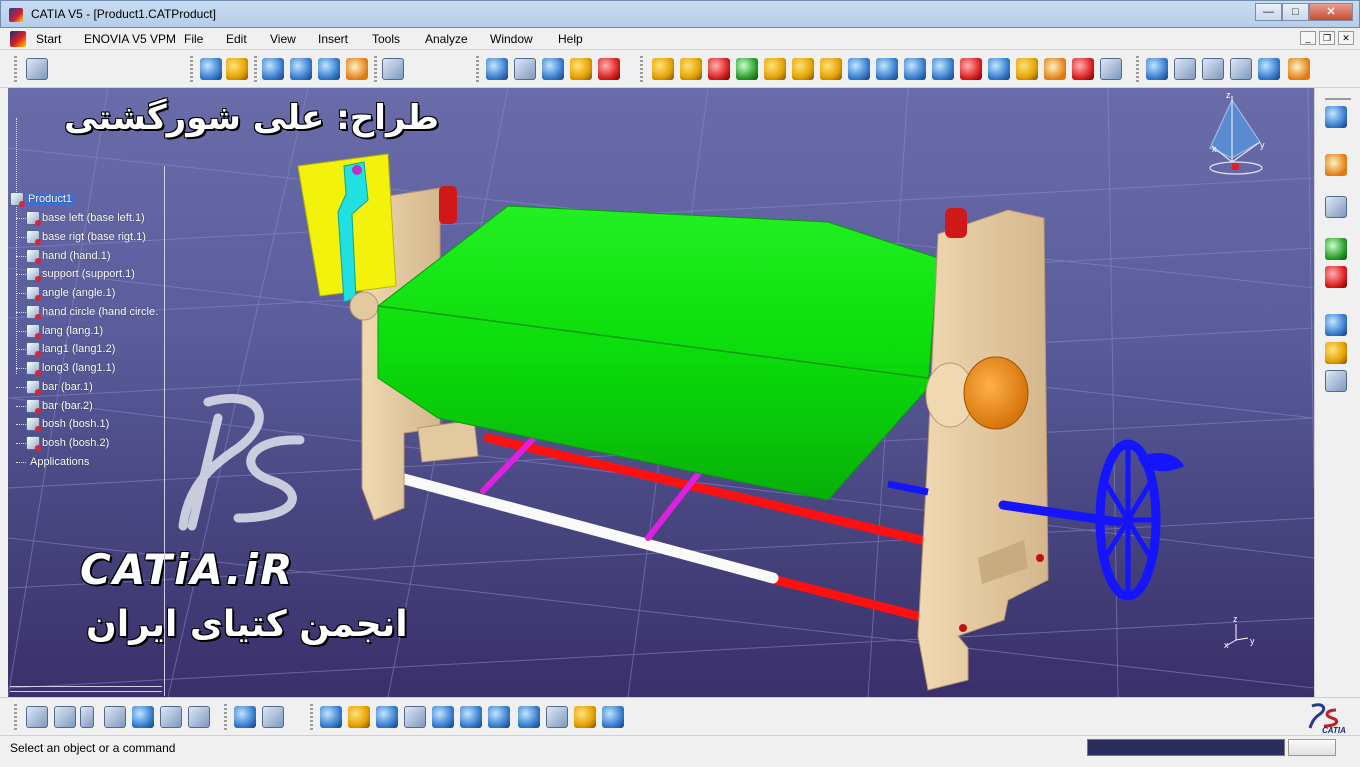  What do you see at coordinates (84, 312) in the screenshot?
I see `tree-node: hand circle (hand circle.` at bounding box center [84, 312].